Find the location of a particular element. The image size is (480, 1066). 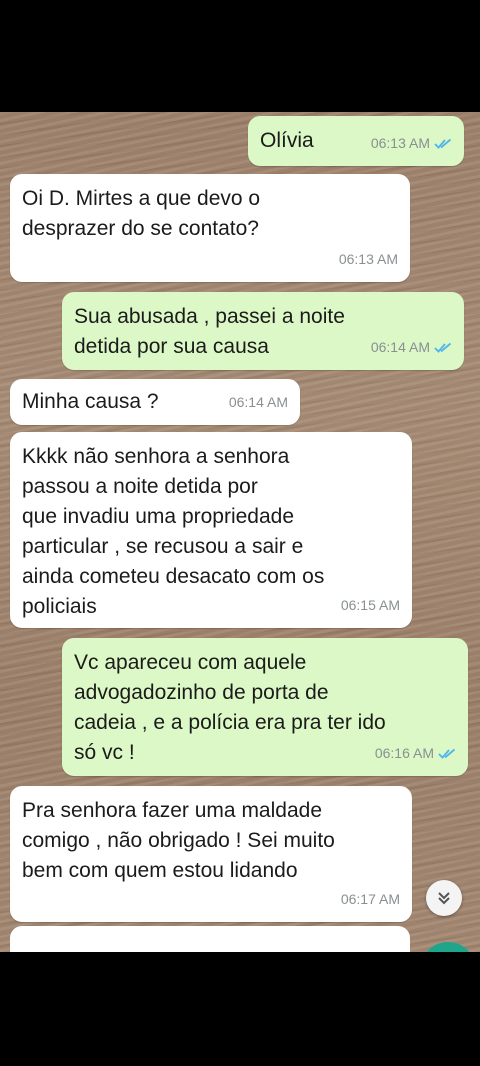

message-meta: 06:17 AM is located at coordinates (370, 899).